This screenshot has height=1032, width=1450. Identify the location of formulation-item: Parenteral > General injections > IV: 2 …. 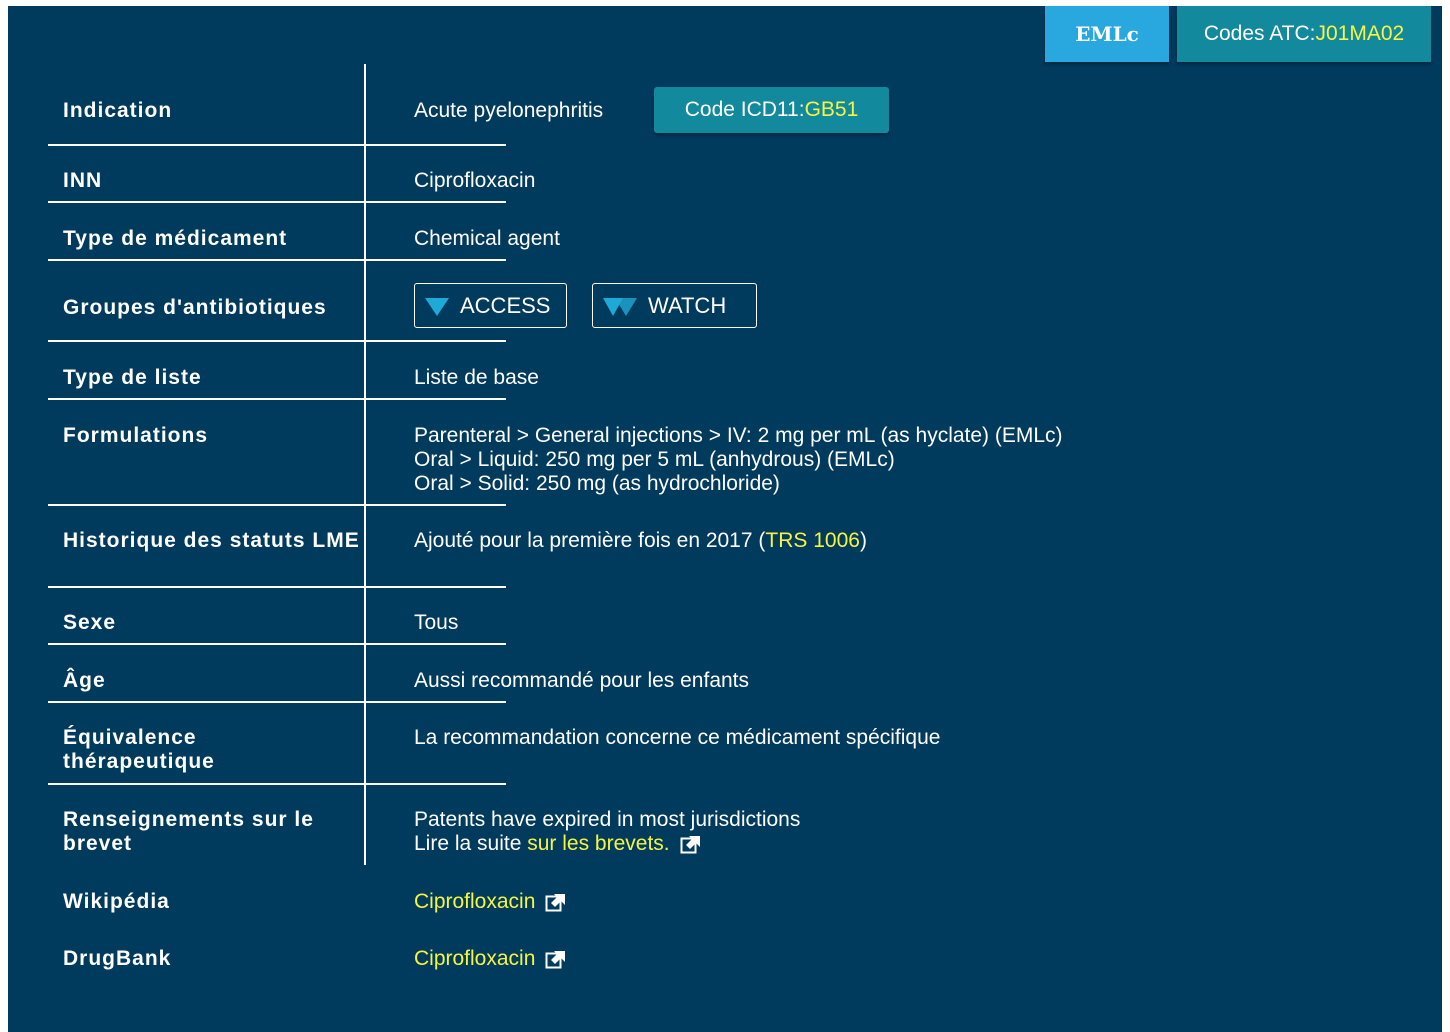
(738, 435).